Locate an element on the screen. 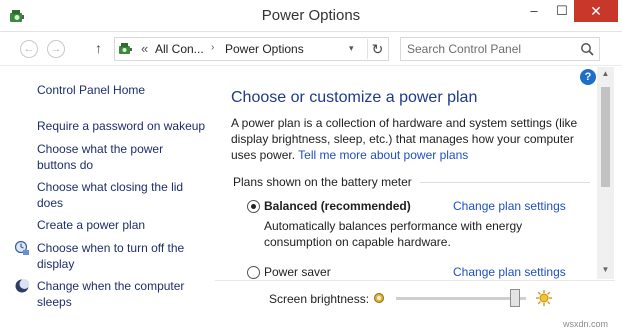  brightness-slider-track is located at coordinates (461, 298).